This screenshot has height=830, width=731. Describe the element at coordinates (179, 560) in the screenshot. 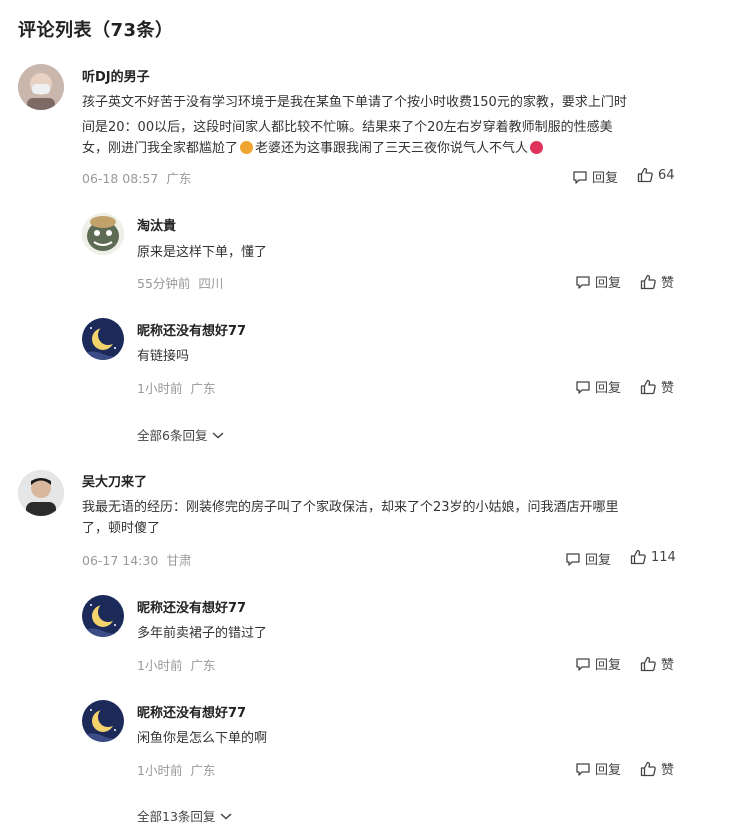

I see `comment-location: 甘肃` at that location.